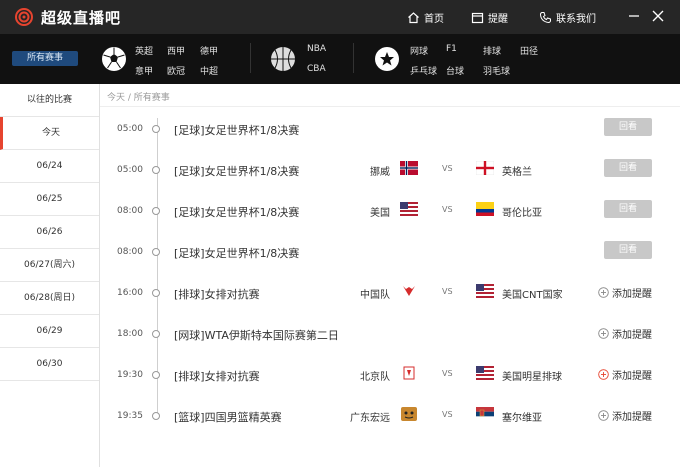  What do you see at coordinates (380, 172) in the screenshot?
I see `team1-name: 挪威` at bounding box center [380, 172].